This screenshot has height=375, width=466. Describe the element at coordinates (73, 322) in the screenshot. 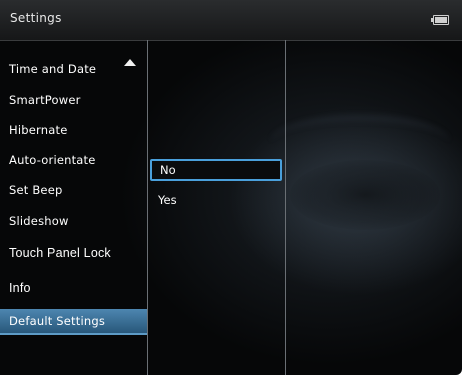

I see `menu-item-default-settings: Default Settings` at that location.